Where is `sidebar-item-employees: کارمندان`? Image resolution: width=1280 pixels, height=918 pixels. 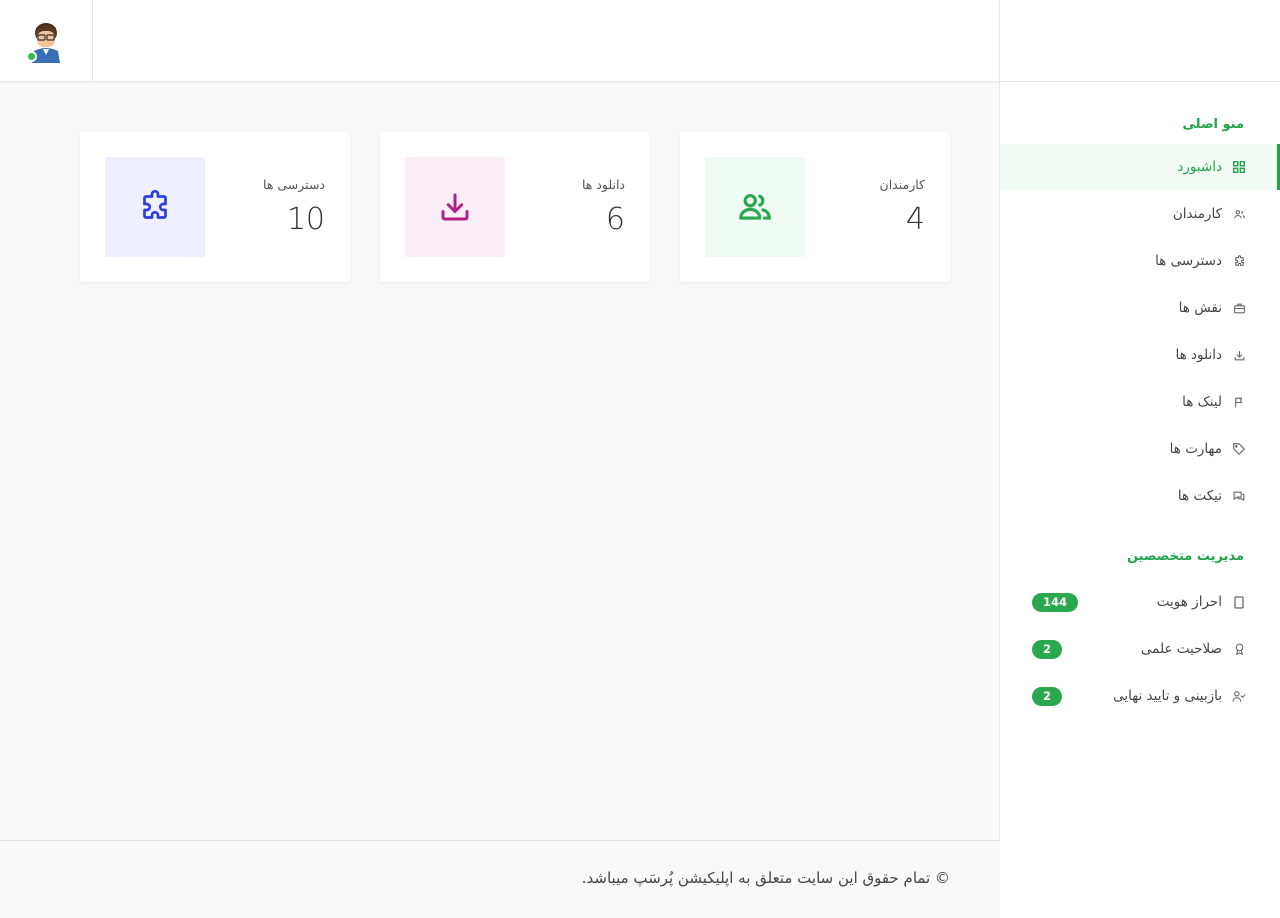
sidebar-item-employees: کارمندان is located at coordinates (1140, 214).